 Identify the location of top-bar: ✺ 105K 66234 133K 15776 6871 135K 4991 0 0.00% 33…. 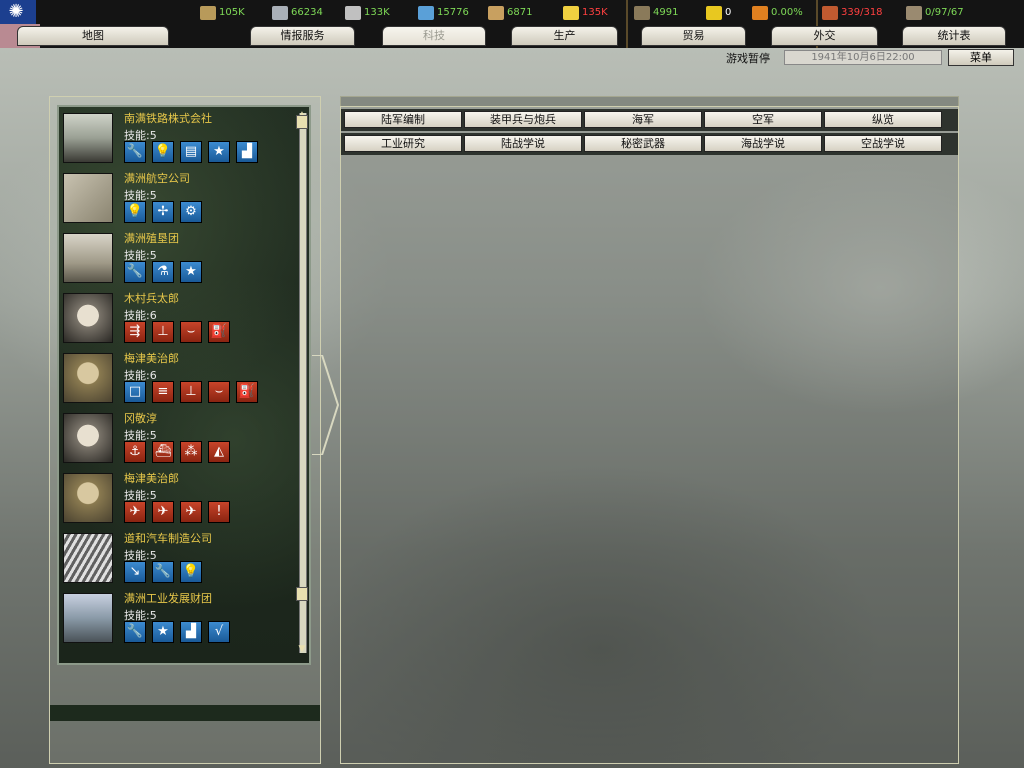
(512, 24).